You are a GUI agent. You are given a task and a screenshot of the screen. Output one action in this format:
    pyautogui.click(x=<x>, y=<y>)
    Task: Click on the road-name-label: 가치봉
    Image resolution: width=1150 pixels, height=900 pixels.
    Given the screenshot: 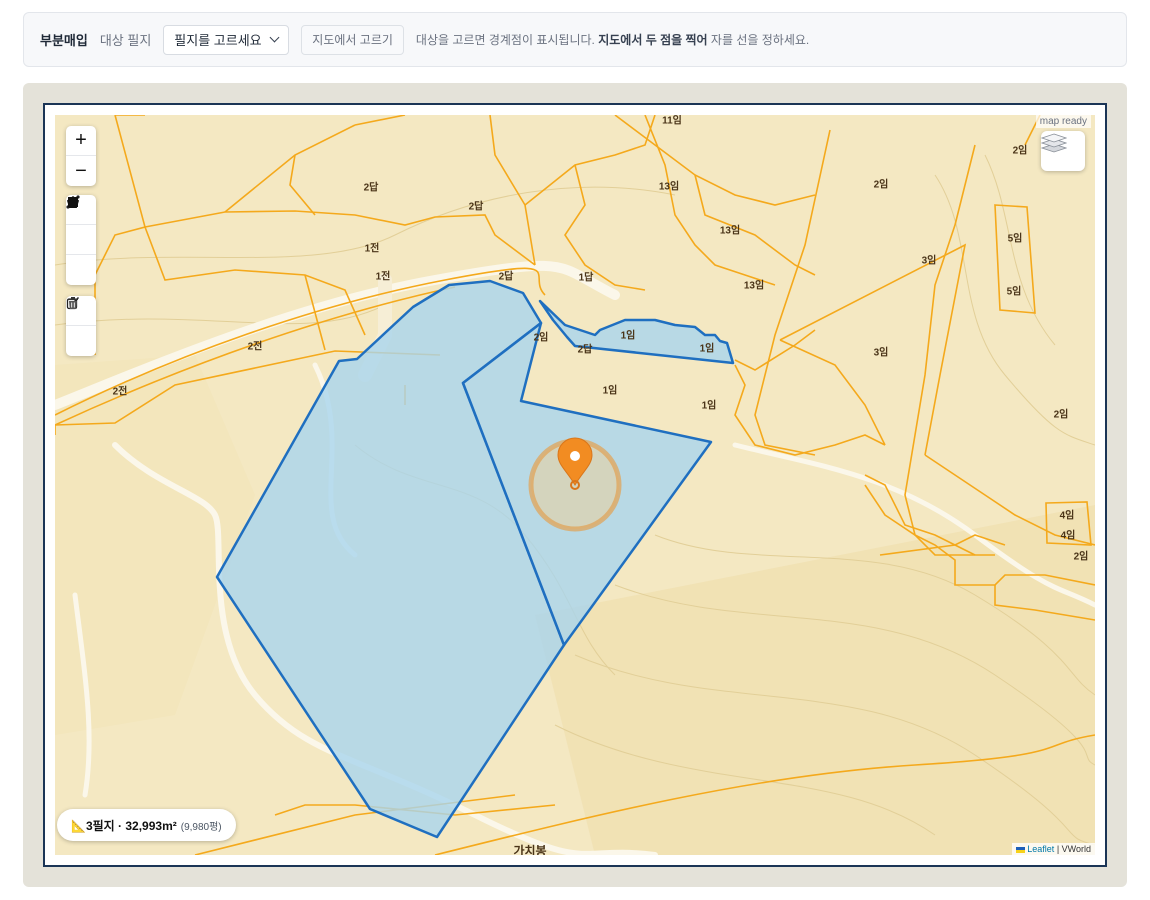 What is the action you would take?
    pyautogui.click(x=529, y=849)
    